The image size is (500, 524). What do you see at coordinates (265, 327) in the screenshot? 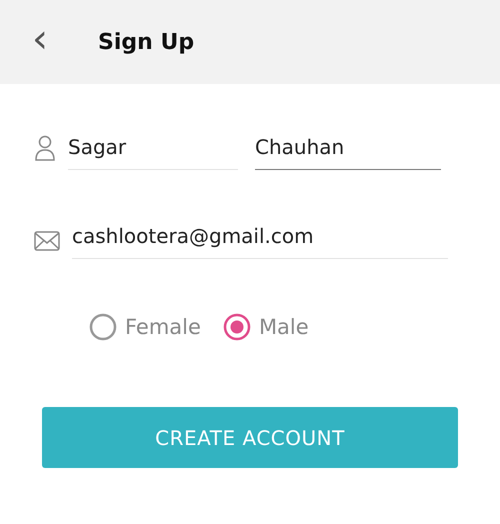
I see `gender-radio: Male` at bounding box center [265, 327].